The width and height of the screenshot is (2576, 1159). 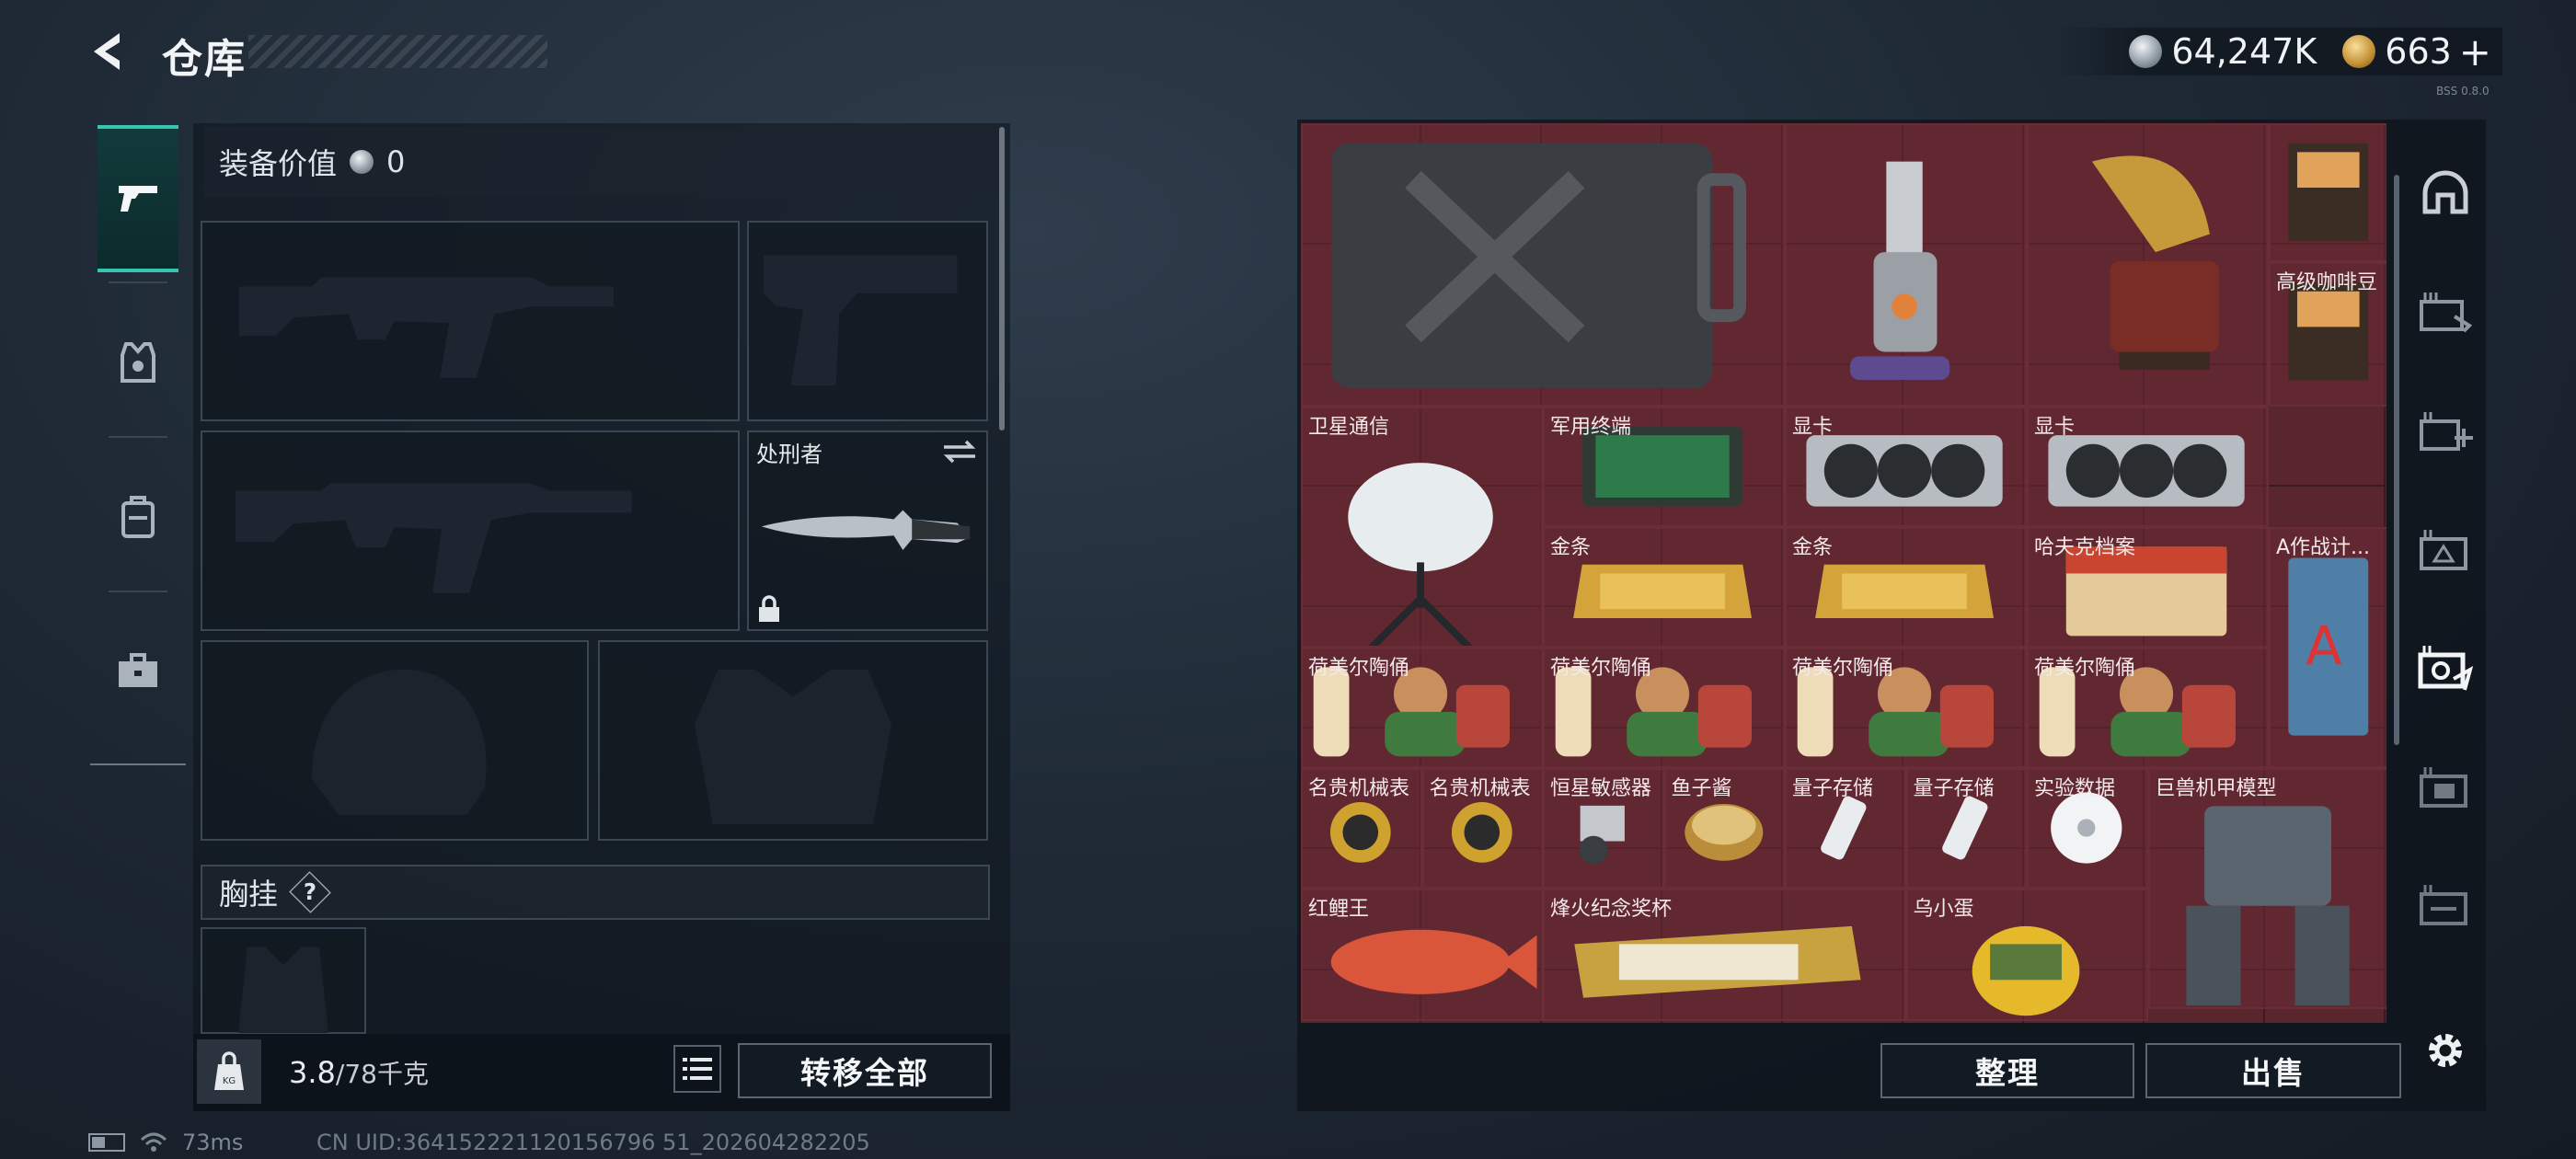 I want to click on book-icon: A, so click(x=2328, y=646).